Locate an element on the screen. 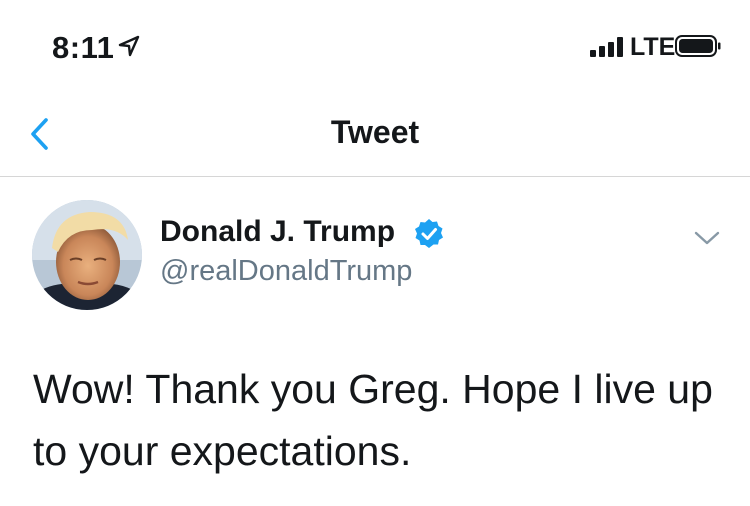  avatar is located at coordinates (87, 255).